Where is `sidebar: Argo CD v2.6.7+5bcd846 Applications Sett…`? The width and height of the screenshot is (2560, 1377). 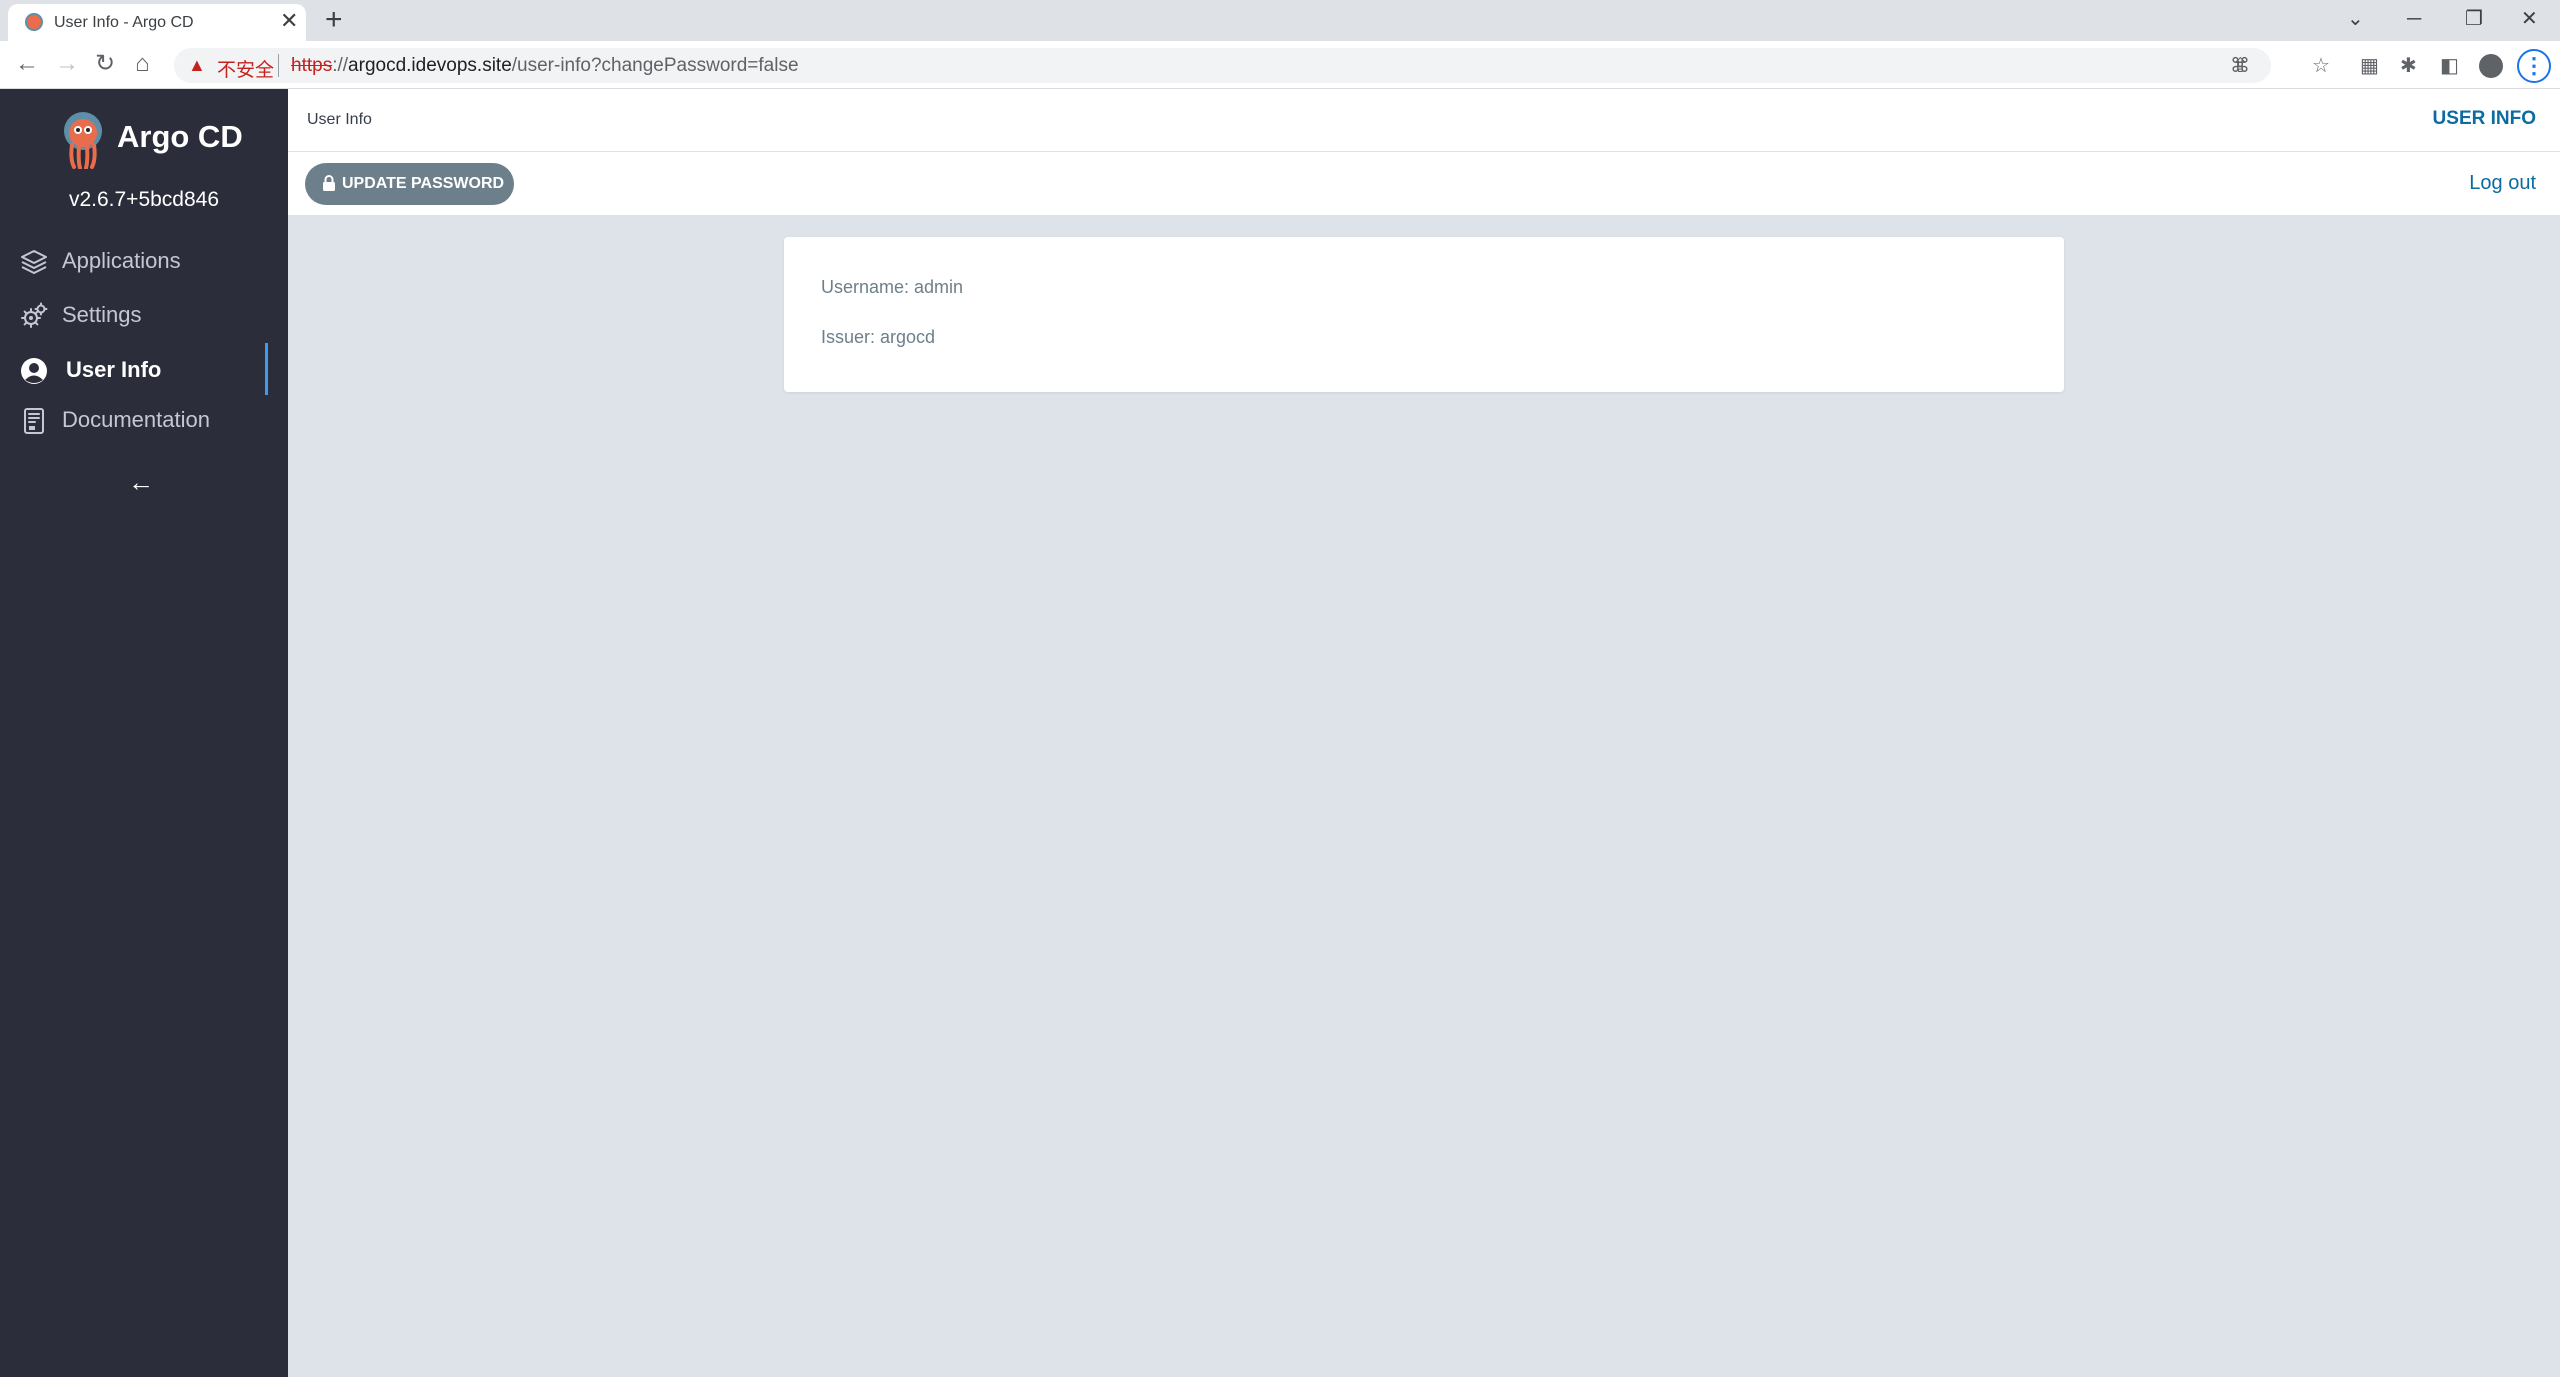
sidebar: Argo CD v2.6.7+5bcd846 Applications Sett… is located at coordinates (144, 733).